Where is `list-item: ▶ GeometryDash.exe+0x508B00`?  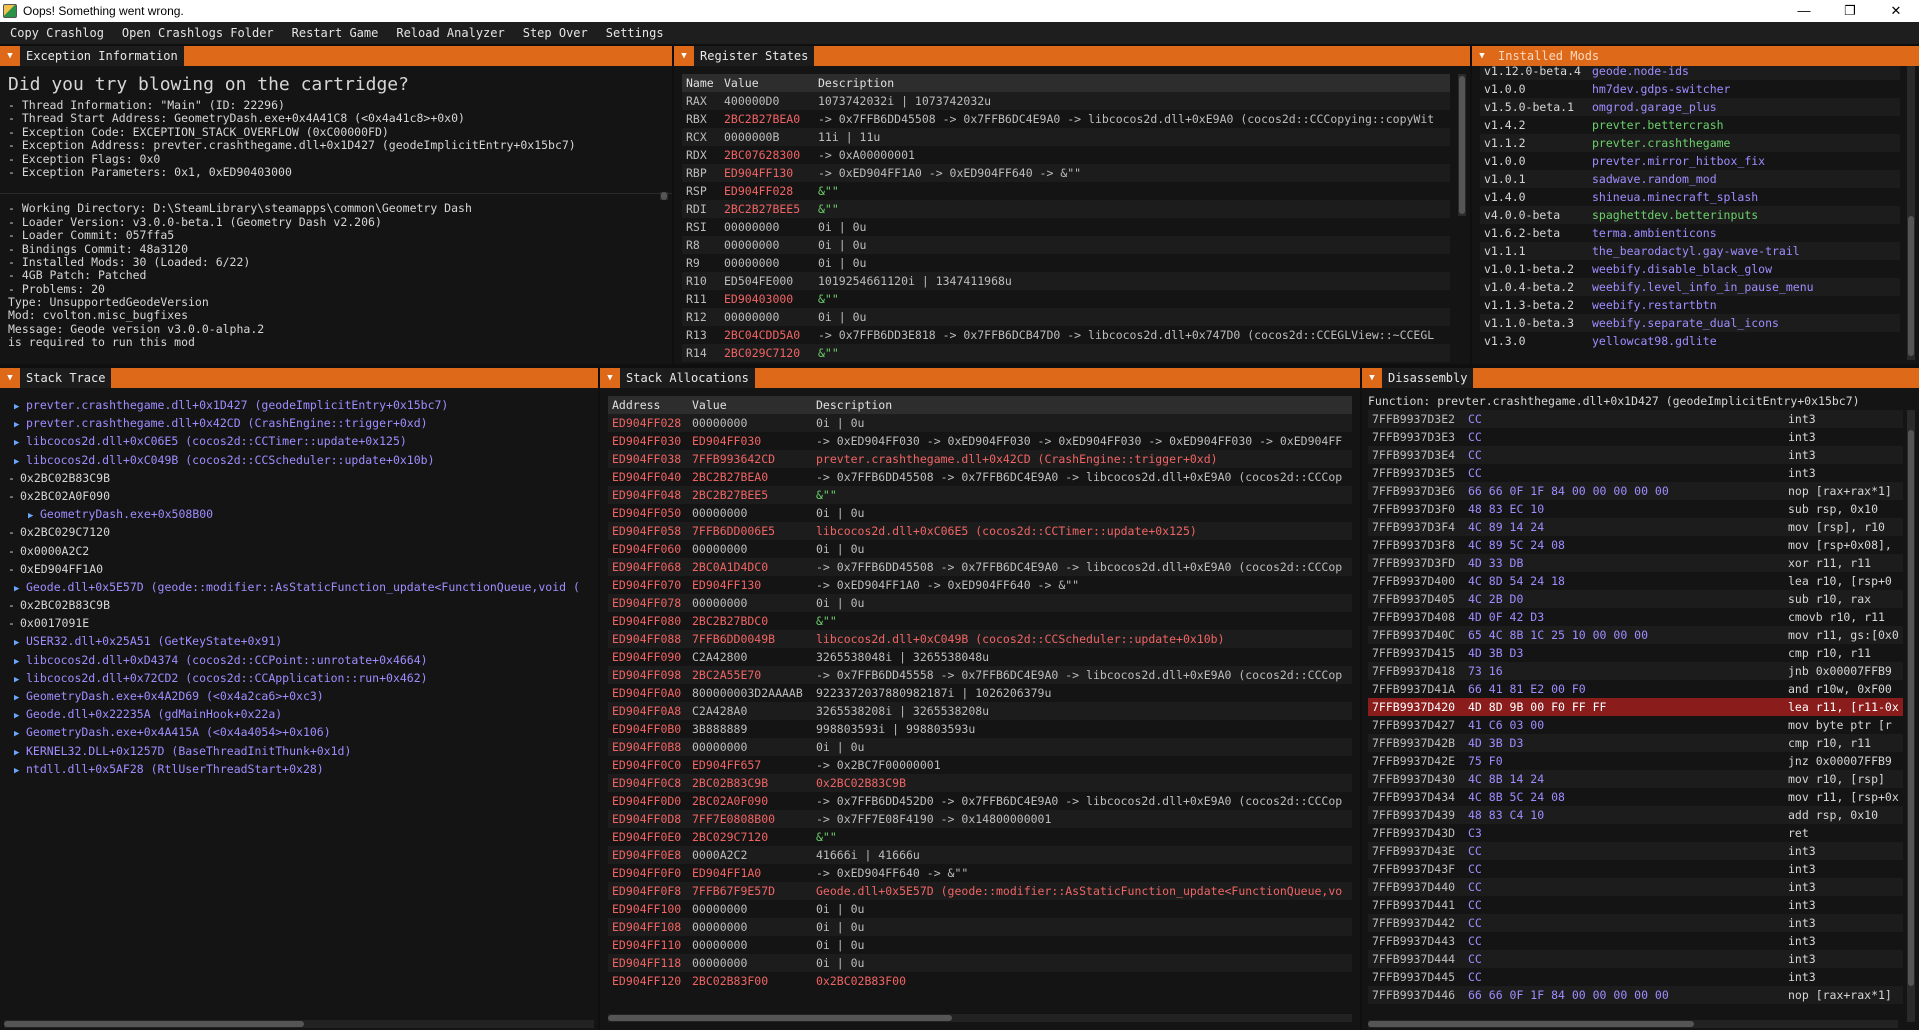
list-item: ▶ GeometryDash.exe+0x508B00 is located at coordinates (299, 514).